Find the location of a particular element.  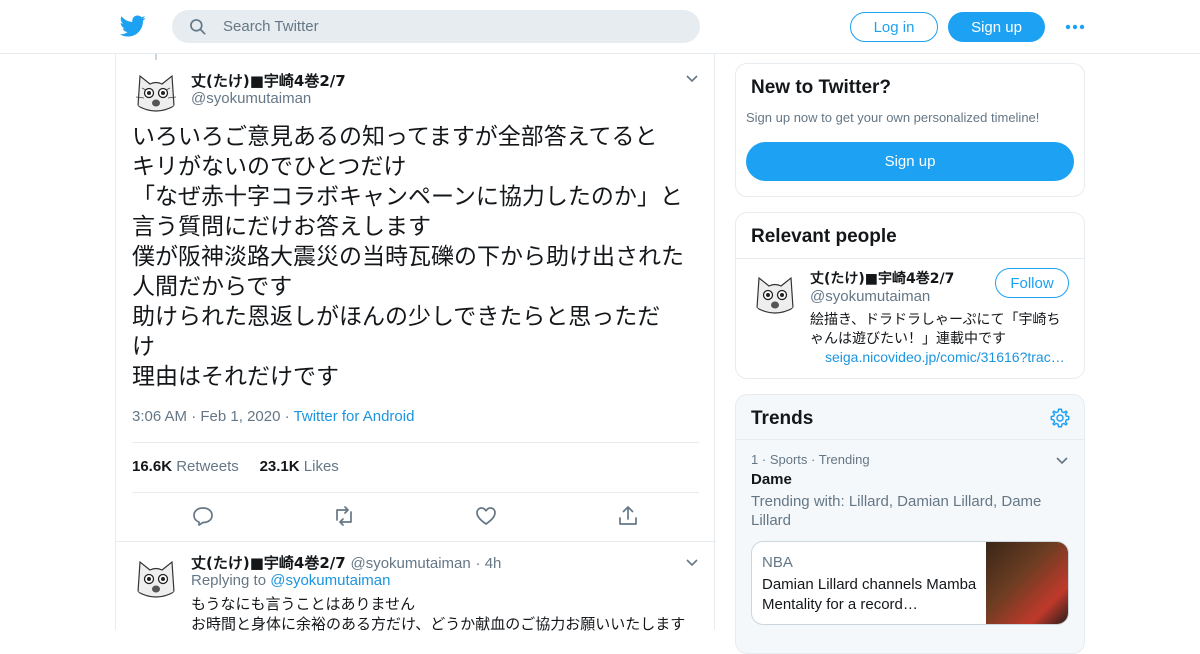

like-count-link: 23.1K Likes is located at coordinates (299, 466).